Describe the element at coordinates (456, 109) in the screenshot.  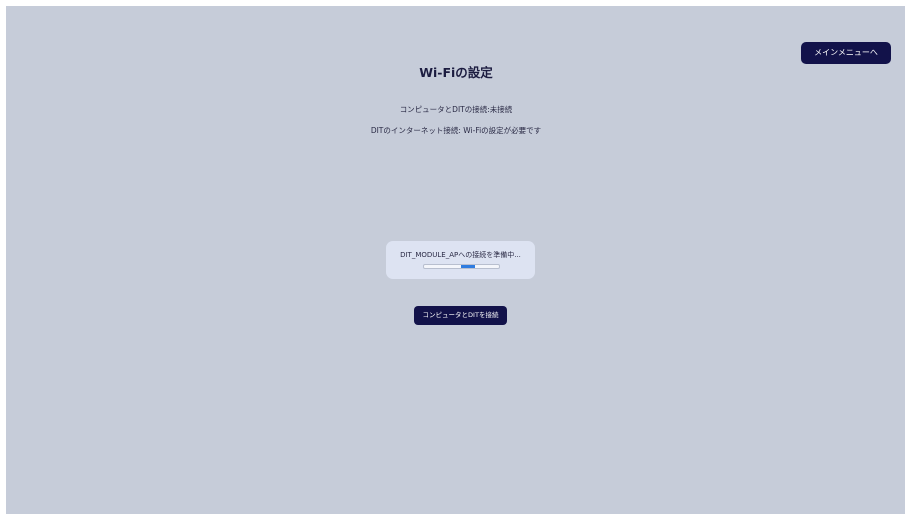
I see `pc-dit-connection-status: コンピュータとDITの接続:未接続` at that location.